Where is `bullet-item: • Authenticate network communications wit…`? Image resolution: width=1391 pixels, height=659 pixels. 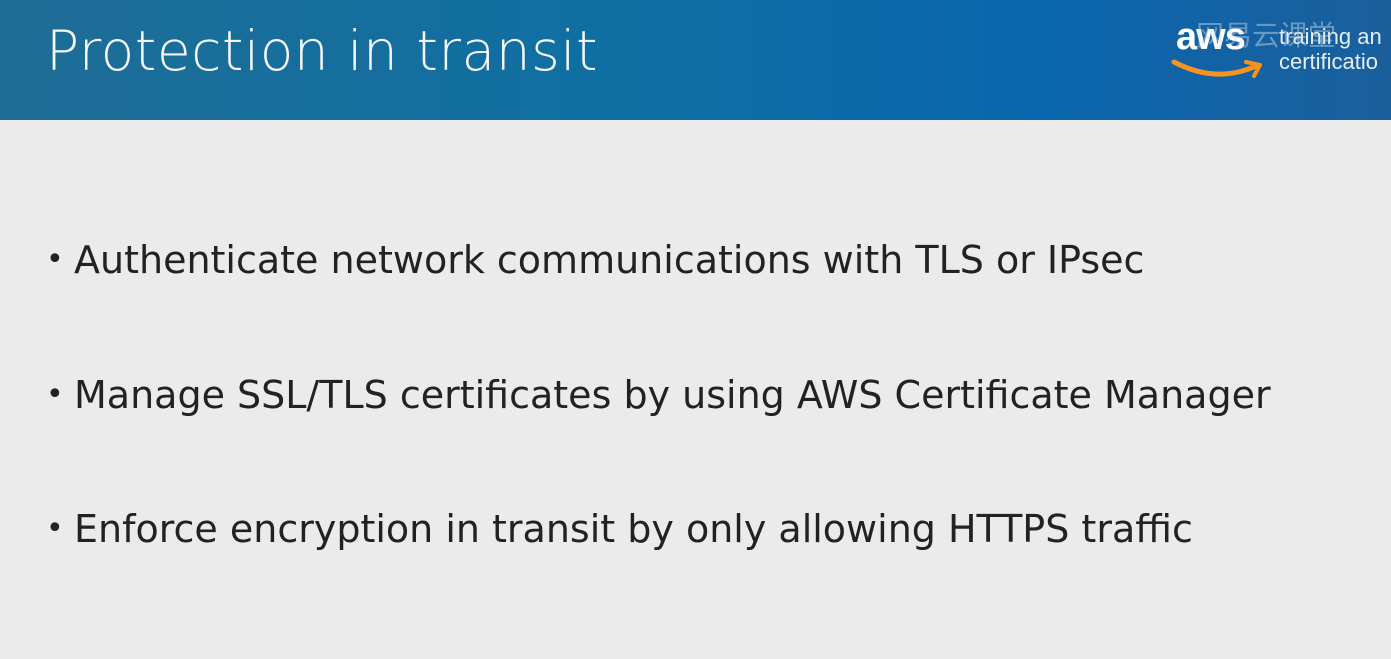
bullet-item: • Authenticate network communications wit… is located at coordinates (595, 260).